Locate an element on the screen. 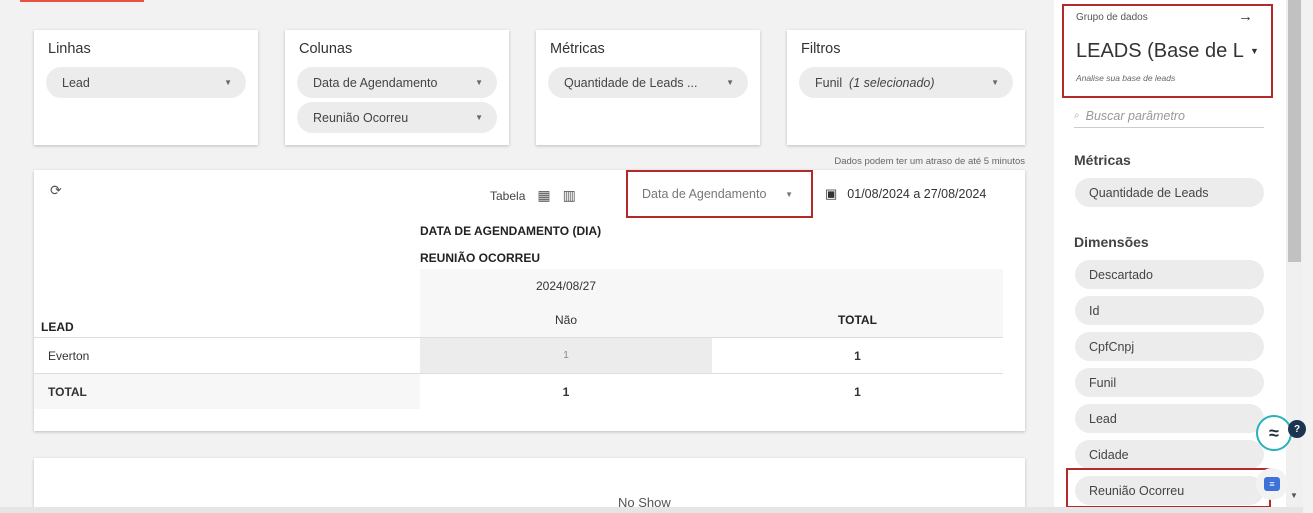  table-row: Everton 1 1 is located at coordinates (518, 355).